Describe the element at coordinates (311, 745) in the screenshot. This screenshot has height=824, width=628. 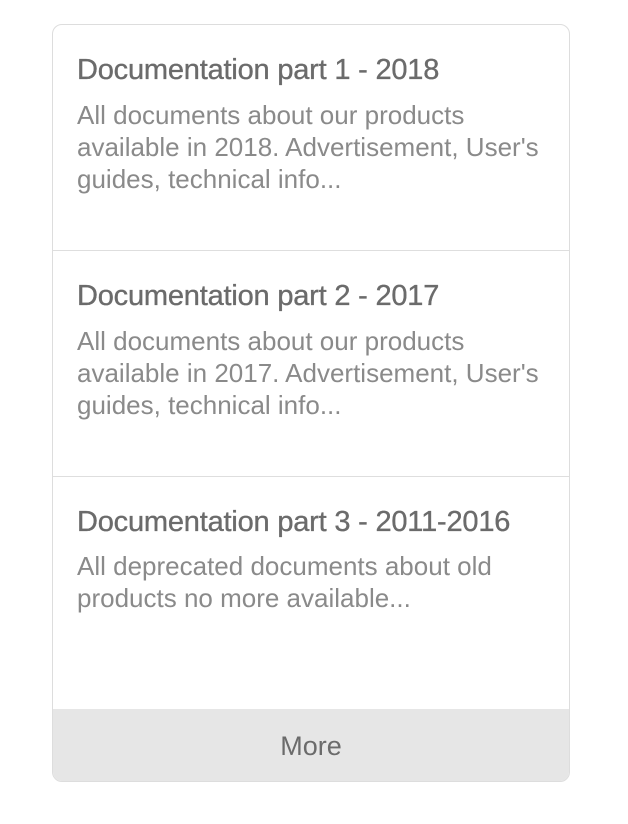
I see `more-button: More` at that location.